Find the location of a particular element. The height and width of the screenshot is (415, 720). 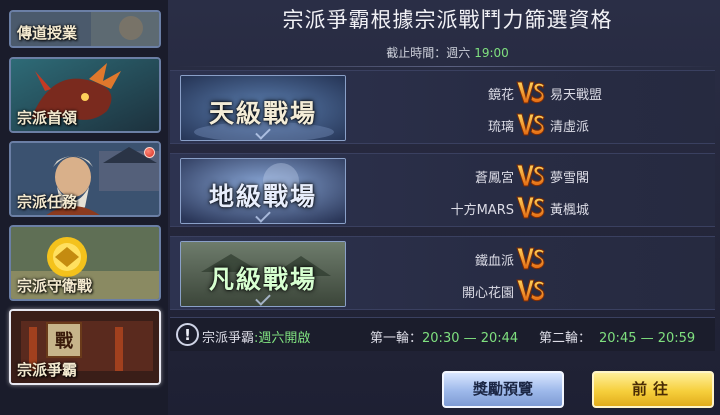

round-1-label: 第一輪： is located at coordinates (396, 338).